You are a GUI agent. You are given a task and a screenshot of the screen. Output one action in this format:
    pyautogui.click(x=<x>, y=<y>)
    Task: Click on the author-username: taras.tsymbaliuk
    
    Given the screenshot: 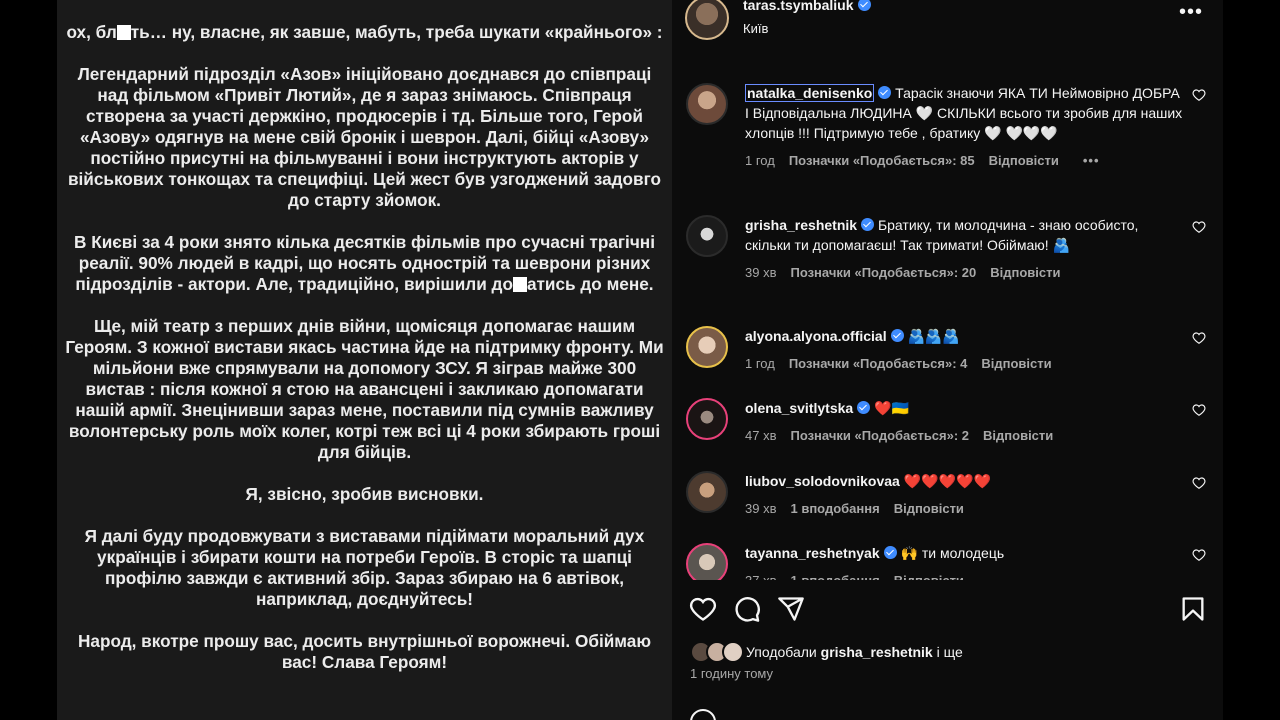 What is the action you would take?
    pyautogui.click(x=807, y=6)
    